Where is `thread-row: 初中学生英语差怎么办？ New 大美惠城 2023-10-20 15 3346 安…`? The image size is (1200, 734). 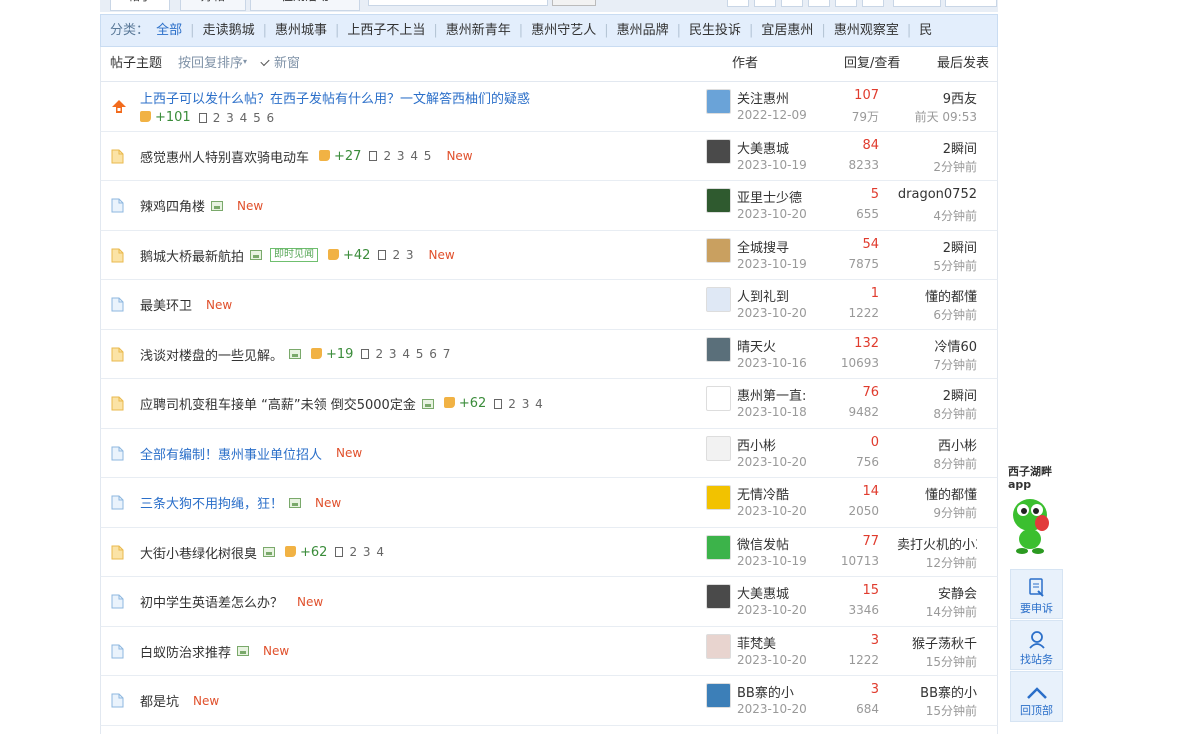
thread-row: 初中学生英语差怎么办？ New 大美惠城 2023-10-20 15 3346 安… is located at coordinates (549, 602).